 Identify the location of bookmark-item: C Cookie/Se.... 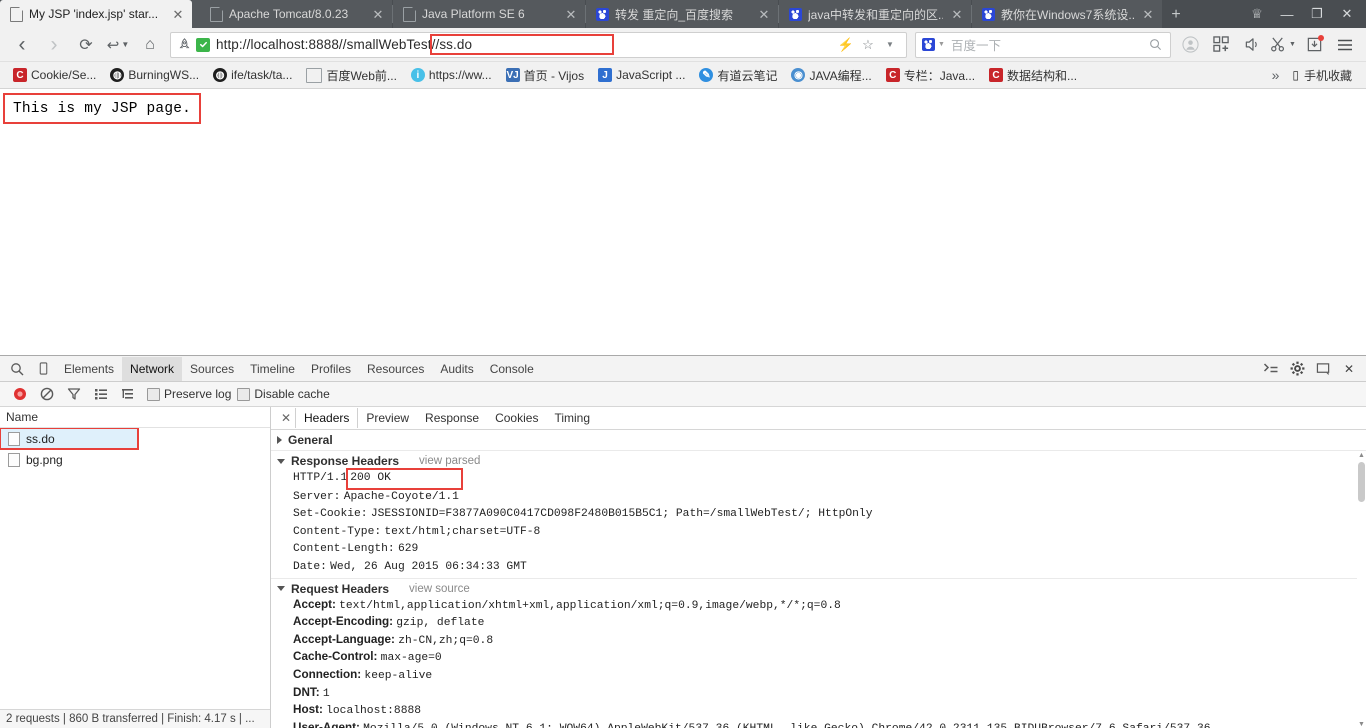
(54, 75).